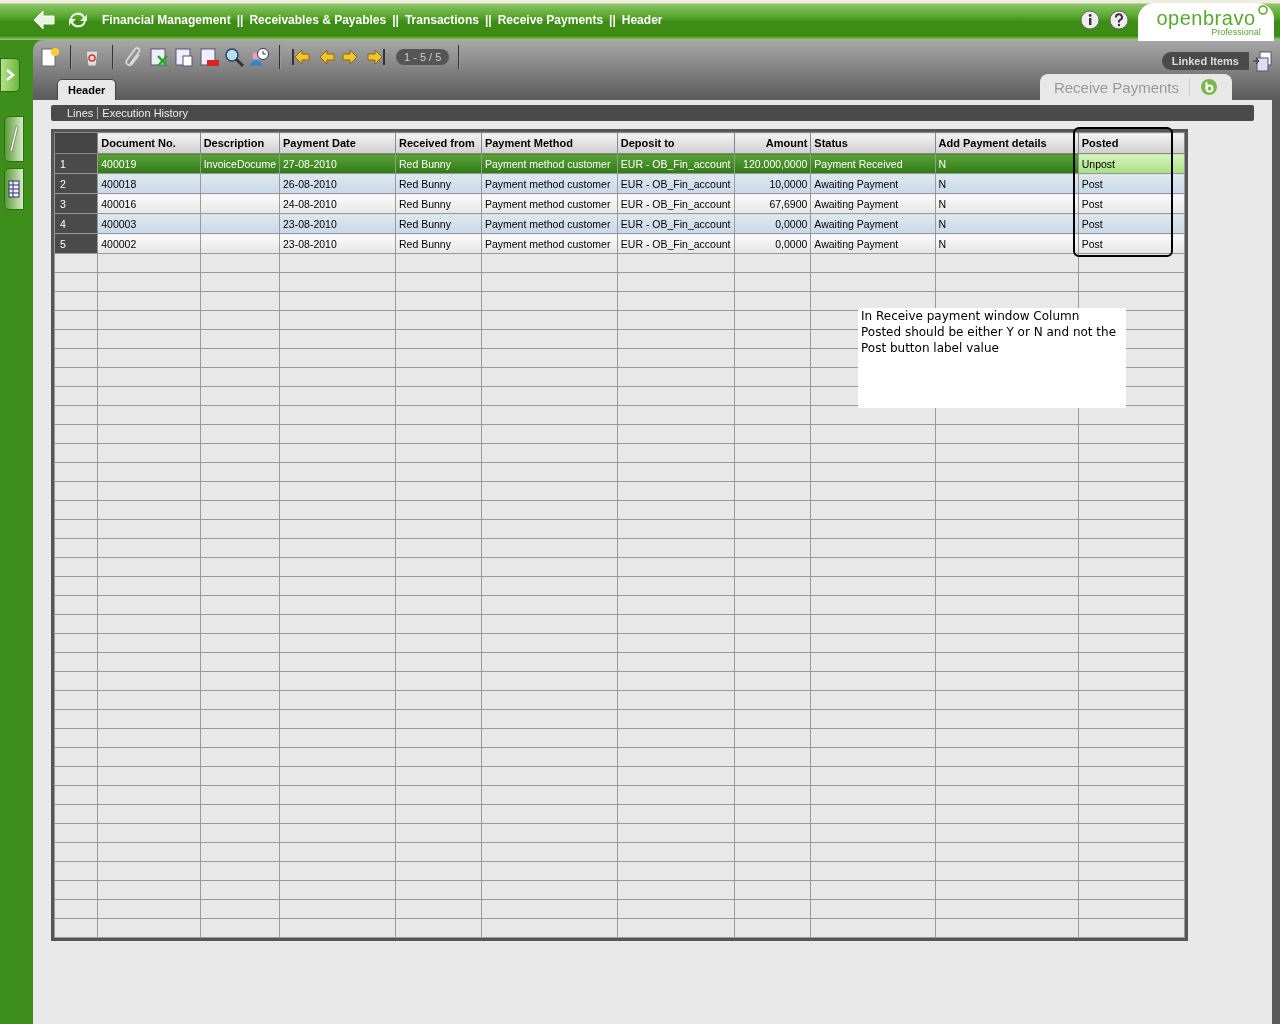  What do you see at coordinates (549, 143) in the screenshot?
I see `column-header: Payment Method` at bounding box center [549, 143].